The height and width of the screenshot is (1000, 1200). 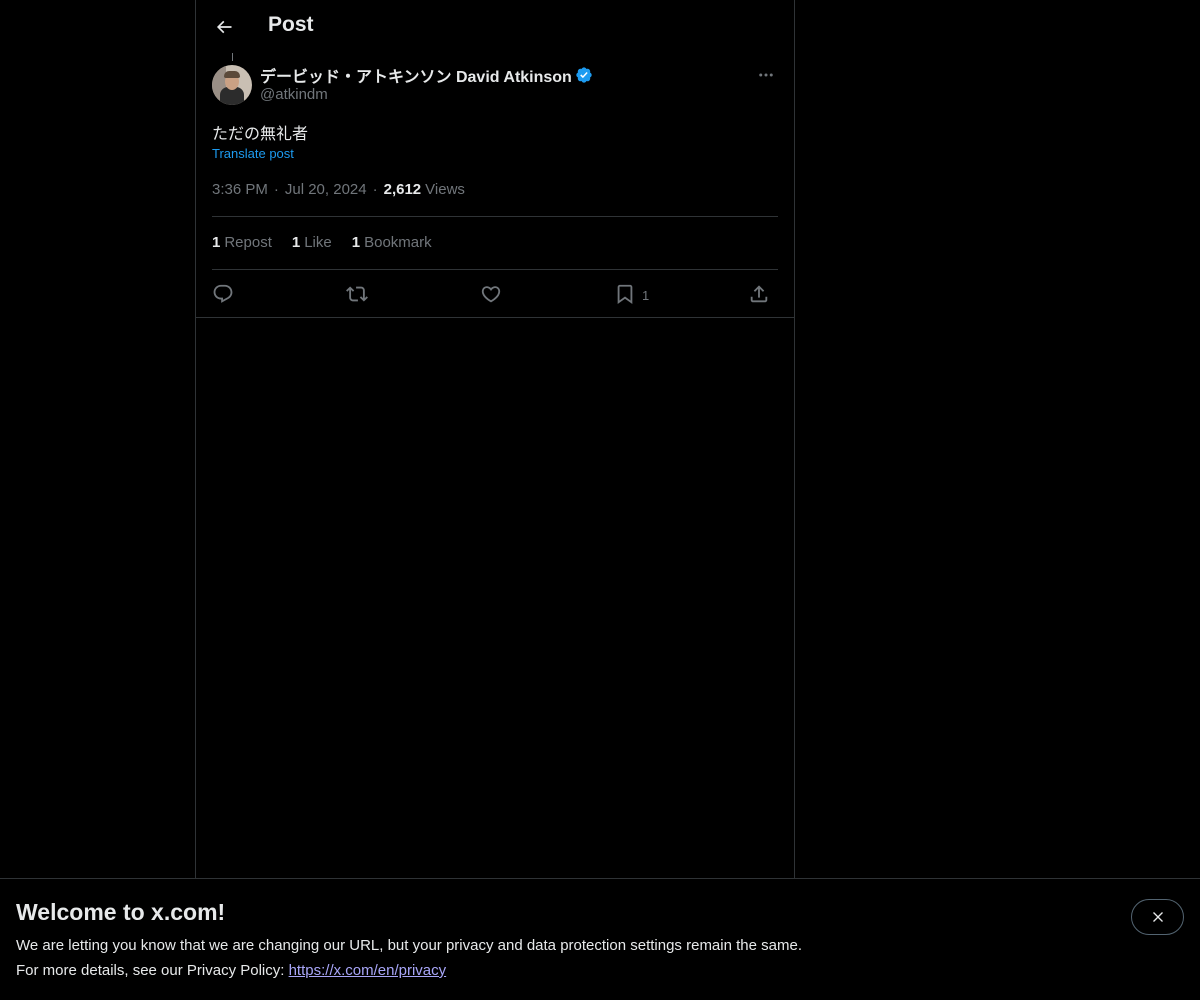 I want to click on post-stats: 1 Repost 1 Like 1 Bookmark, so click(x=332, y=242).